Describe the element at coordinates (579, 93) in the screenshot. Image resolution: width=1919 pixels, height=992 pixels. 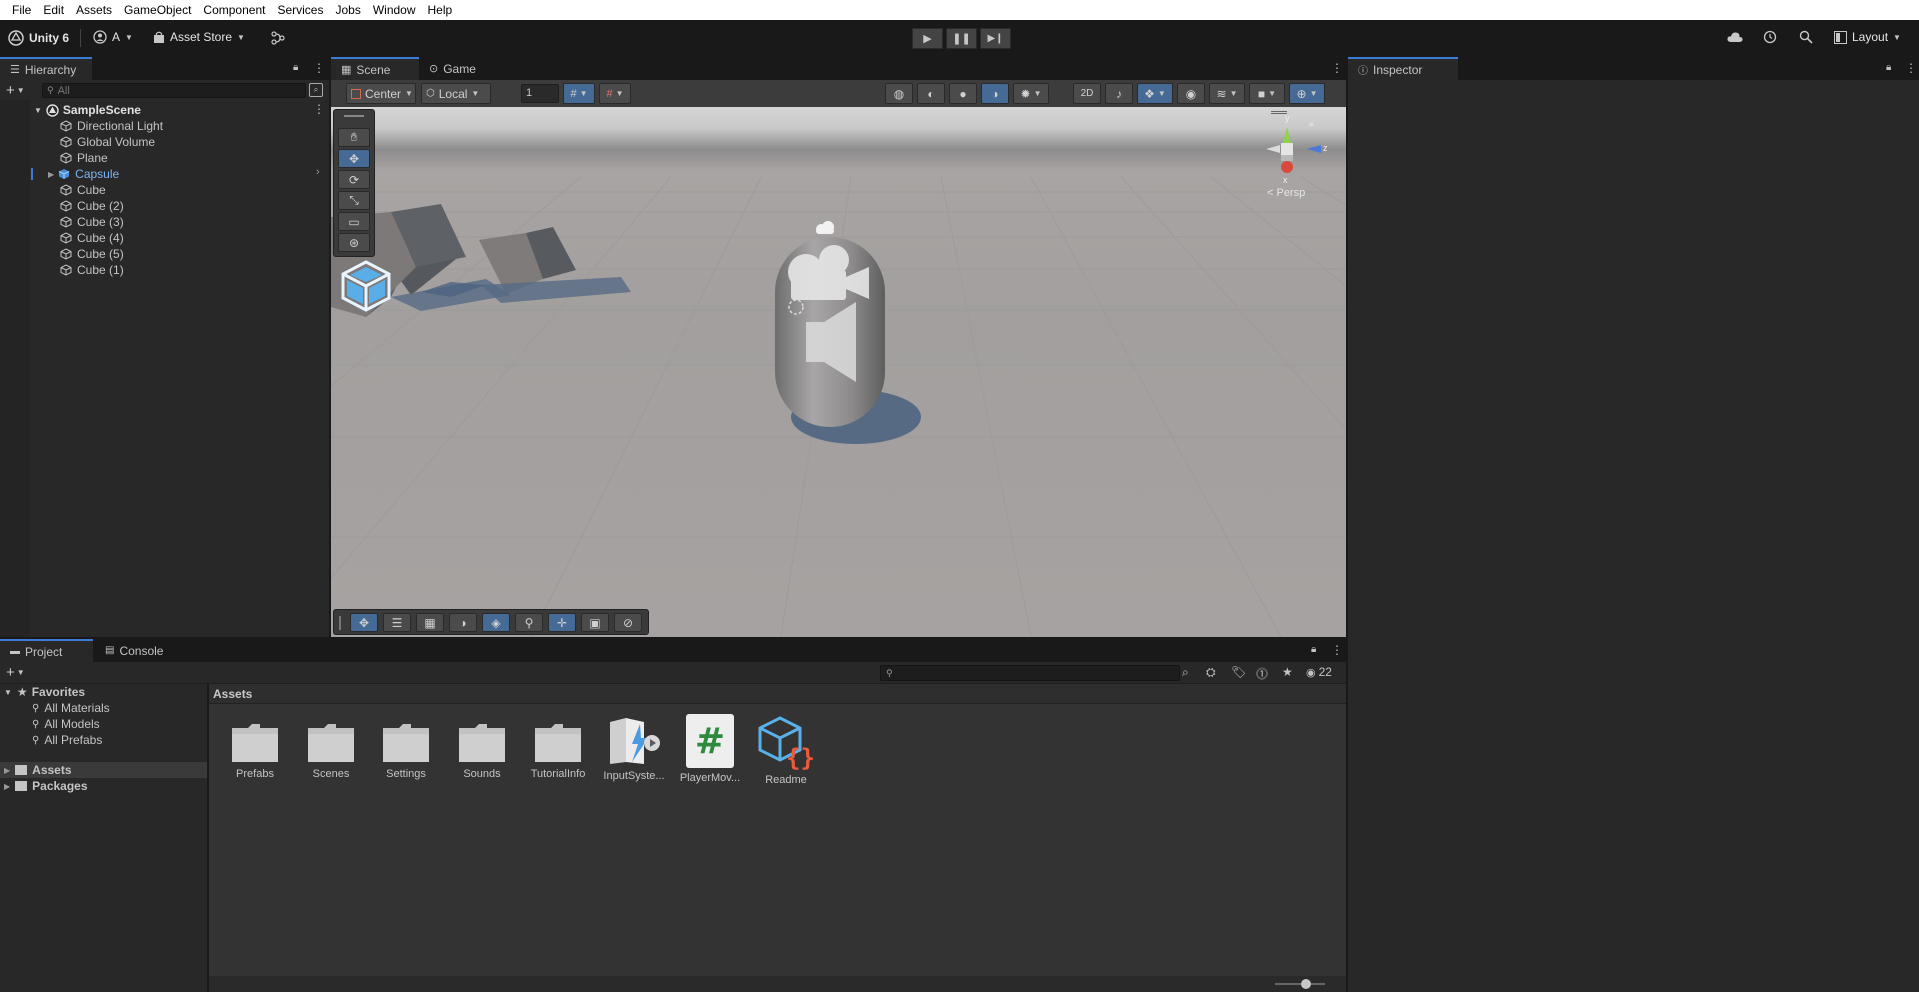
I see `grid-visibility-toggle: # ▼` at that location.